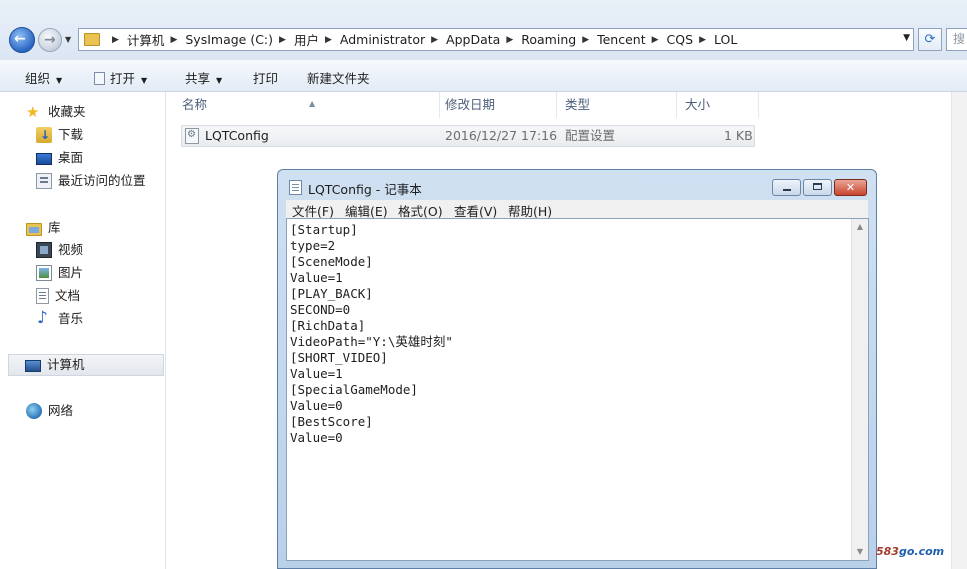 Image resolution: width=967 pixels, height=569 pixels. What do you see at coordinates (146, 39) in the screenshot?
I see `crumb-computer: 计算机` at bounding box center [146, 39].